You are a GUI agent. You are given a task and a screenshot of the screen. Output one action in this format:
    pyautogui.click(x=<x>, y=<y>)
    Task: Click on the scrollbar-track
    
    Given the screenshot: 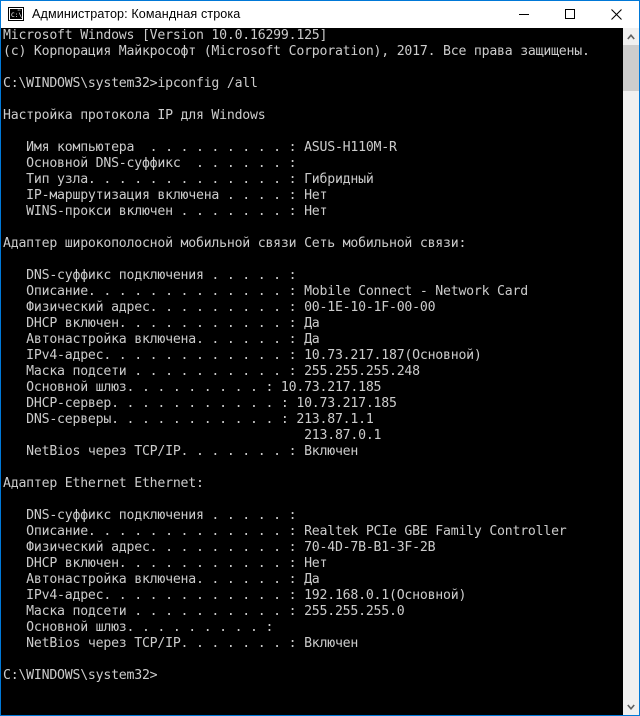 What is the action you would take?
    pyautogui.click(x=631, y=371)
    